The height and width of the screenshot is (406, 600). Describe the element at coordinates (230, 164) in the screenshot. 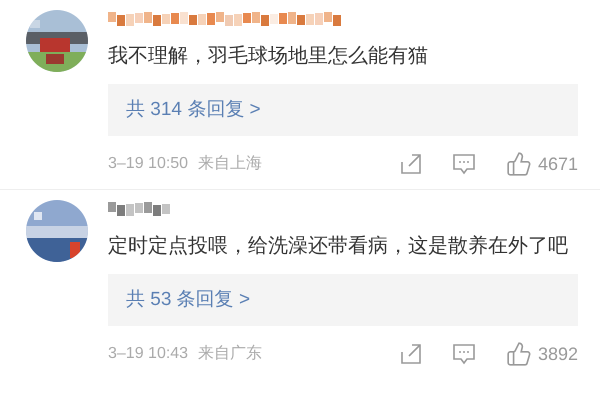

I see `comment-location: 来自上海` at that location.